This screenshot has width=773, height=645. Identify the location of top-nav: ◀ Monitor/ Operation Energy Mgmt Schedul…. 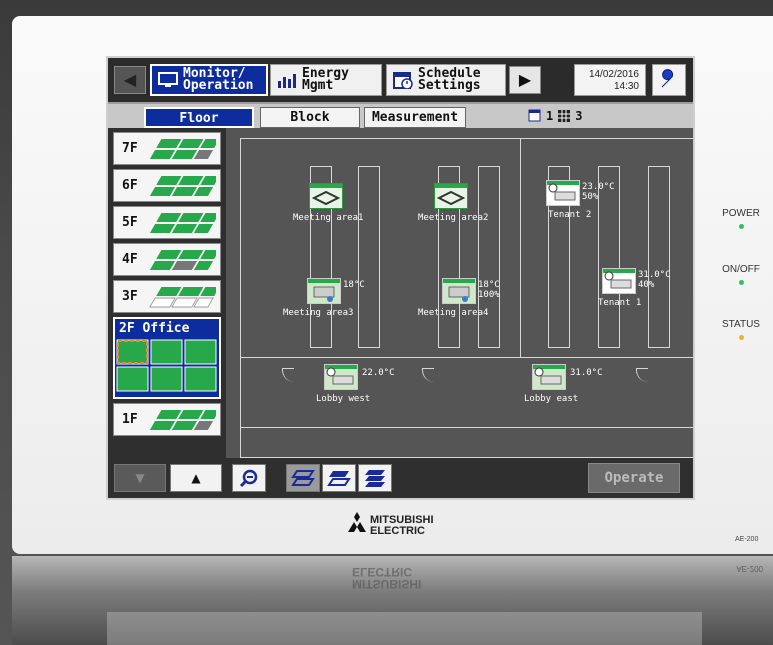
(400, 80).